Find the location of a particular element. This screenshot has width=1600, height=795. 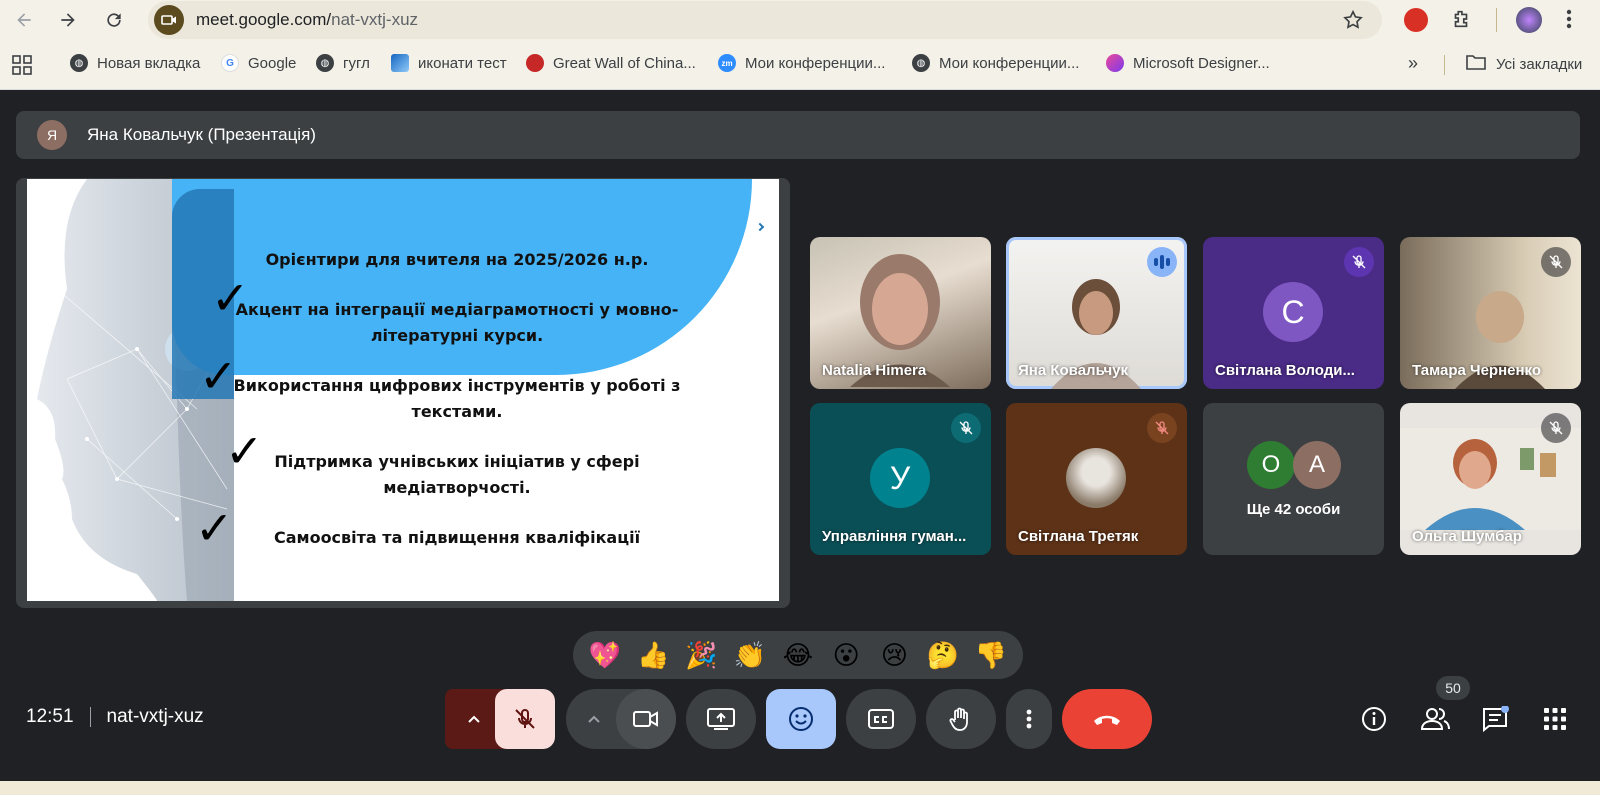

presenter-avatar: Я is located at coordinates (52, 135).